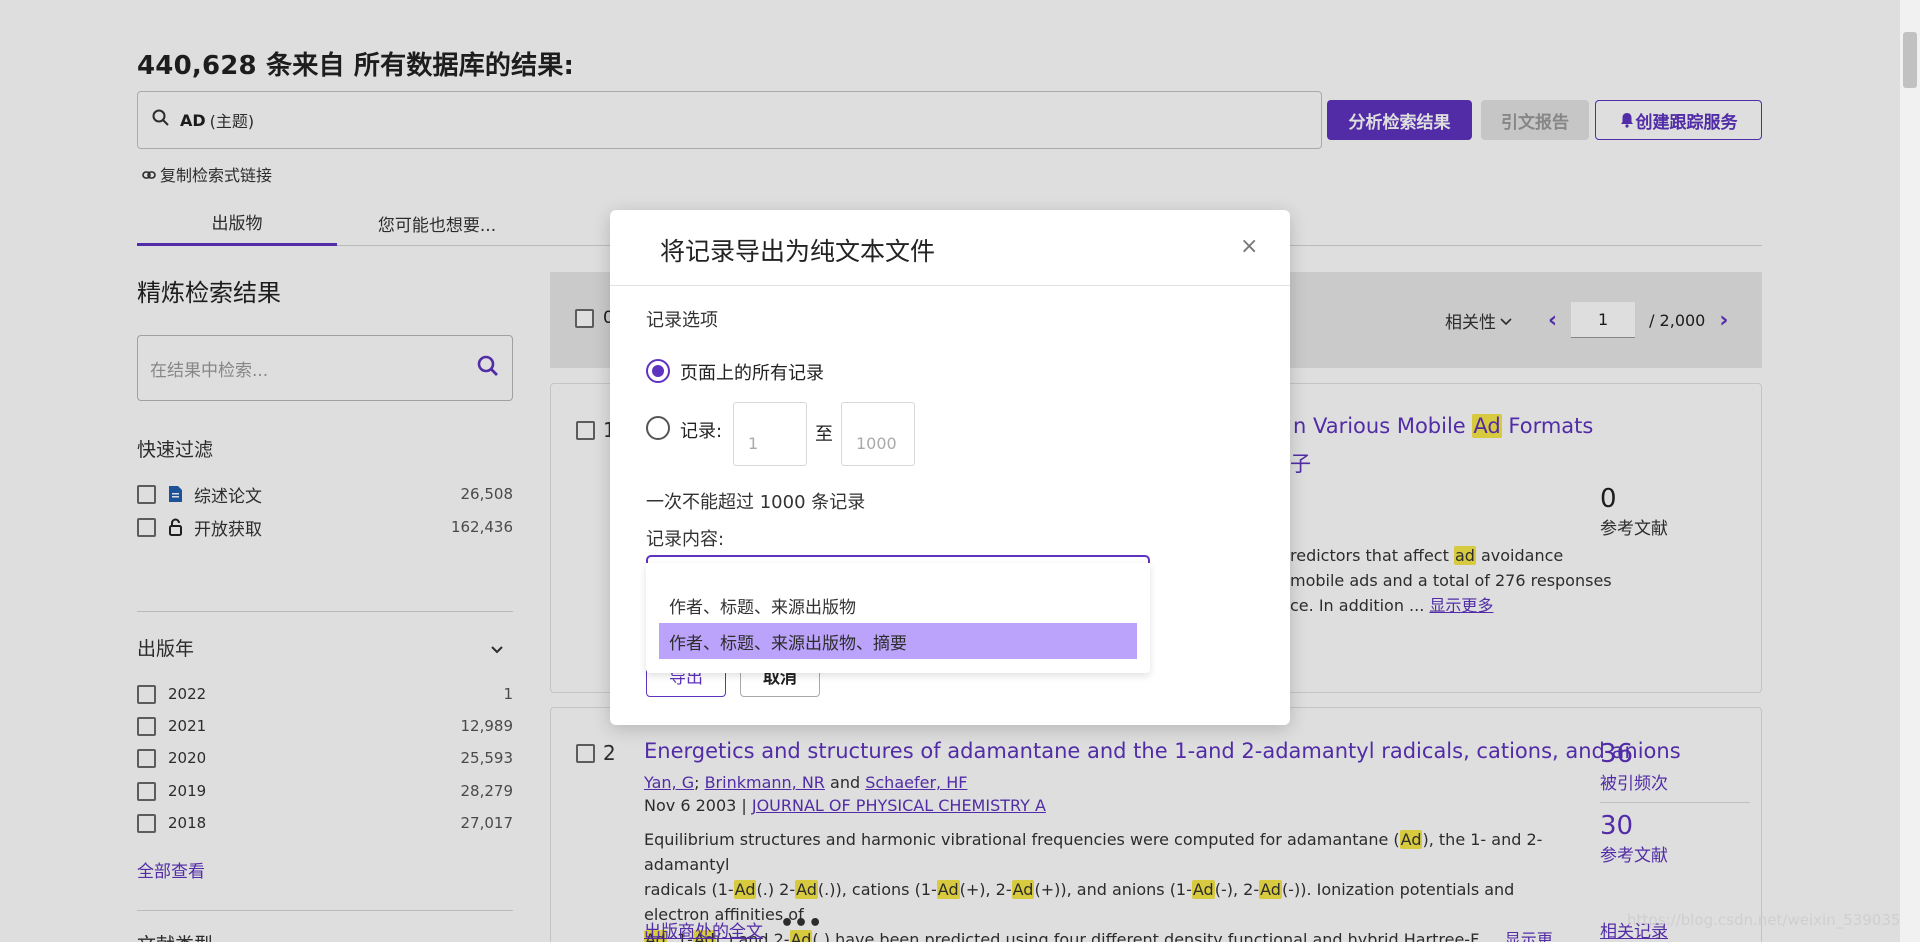  I want to click on page-scrollbar, so click(1910, 471).